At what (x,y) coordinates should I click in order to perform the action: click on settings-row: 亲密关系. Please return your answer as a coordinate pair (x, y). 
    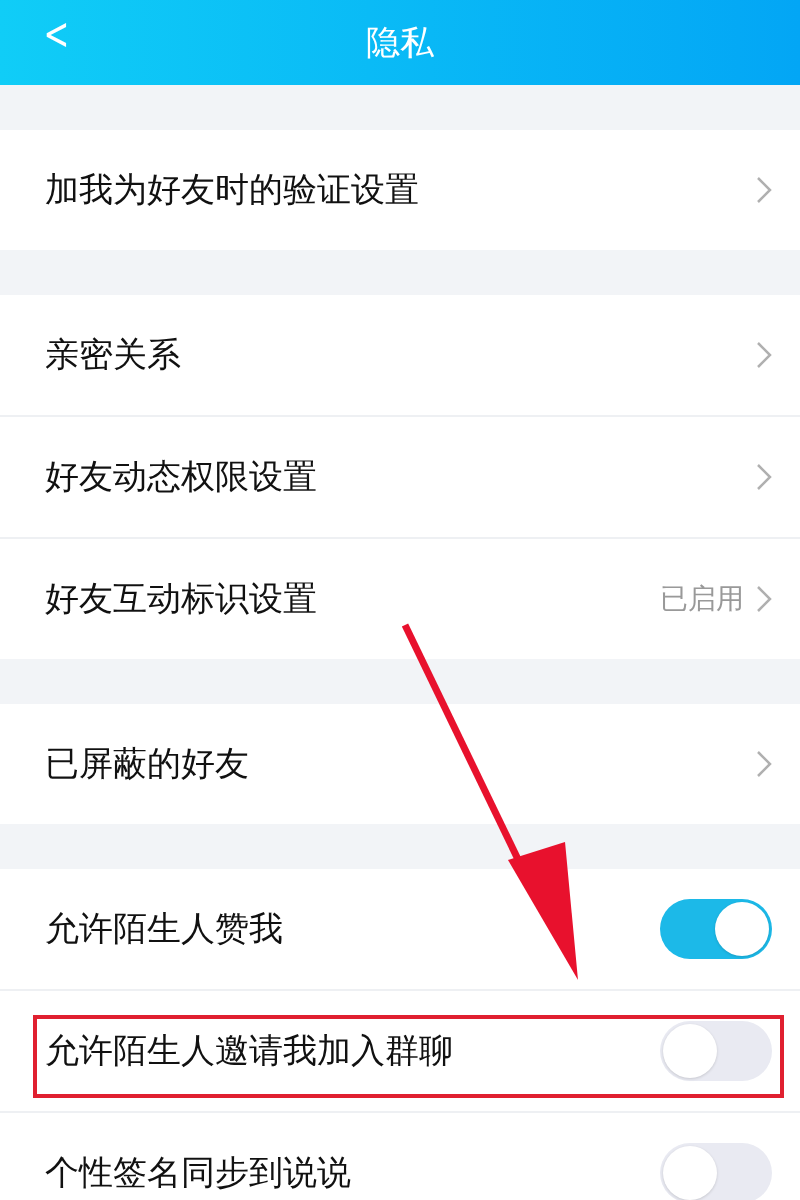
    Looking at the image, I should click on (400, 356).